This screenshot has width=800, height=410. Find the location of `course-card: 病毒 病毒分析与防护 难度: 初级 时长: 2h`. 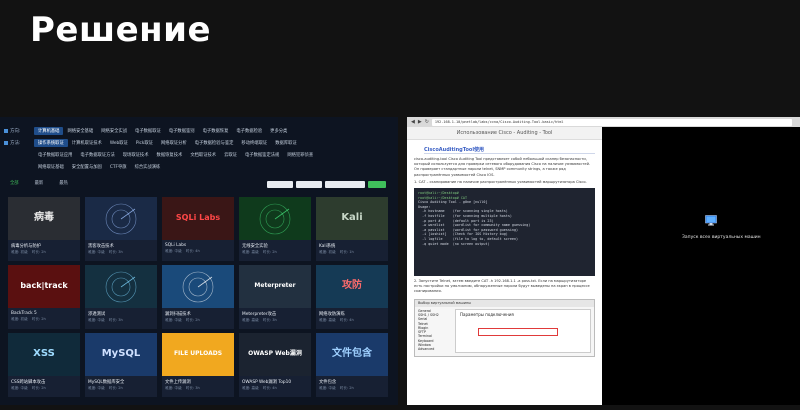

course-card: 病毒 病毒分析与防护 难度: 初级 时长: 2h is located at coordinates (44, 229).